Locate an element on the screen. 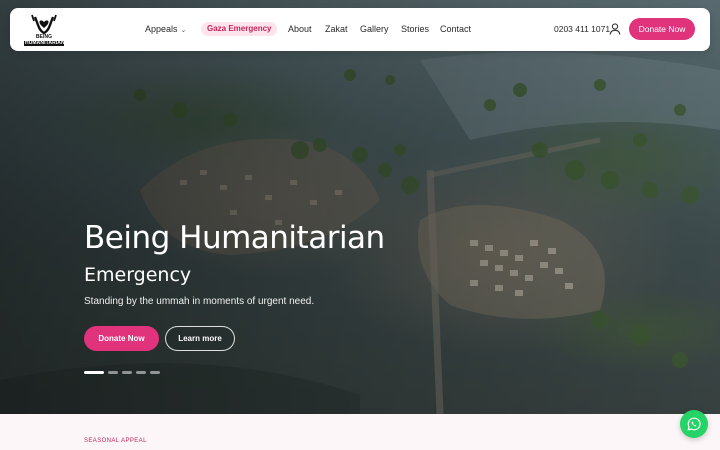  section-eyebrow: SEASONAL APPEAL is located at coordinates (115, 441).